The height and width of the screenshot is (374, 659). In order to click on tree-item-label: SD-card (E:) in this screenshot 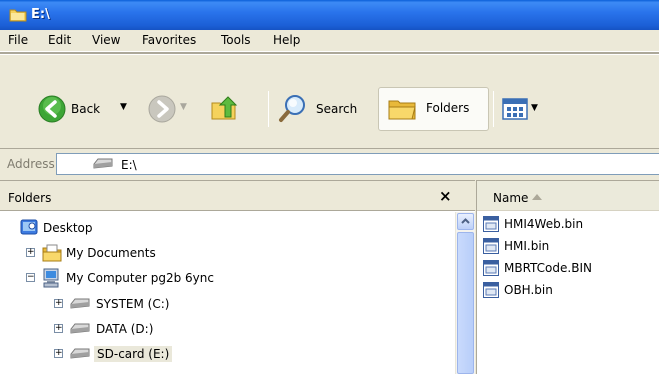, I will do `click(133, 354)`.